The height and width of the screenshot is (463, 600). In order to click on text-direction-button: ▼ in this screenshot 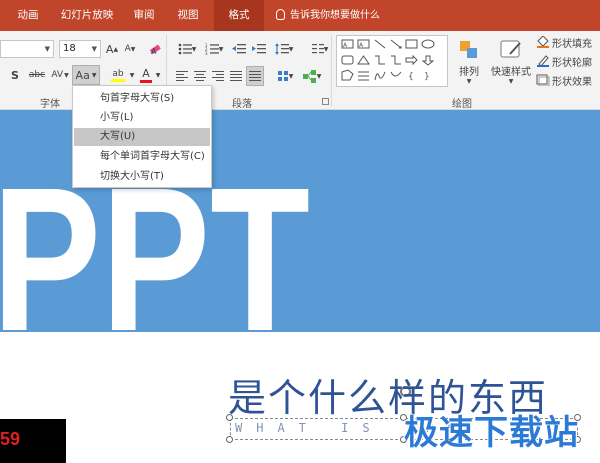, I will do `click(285, 76)`.